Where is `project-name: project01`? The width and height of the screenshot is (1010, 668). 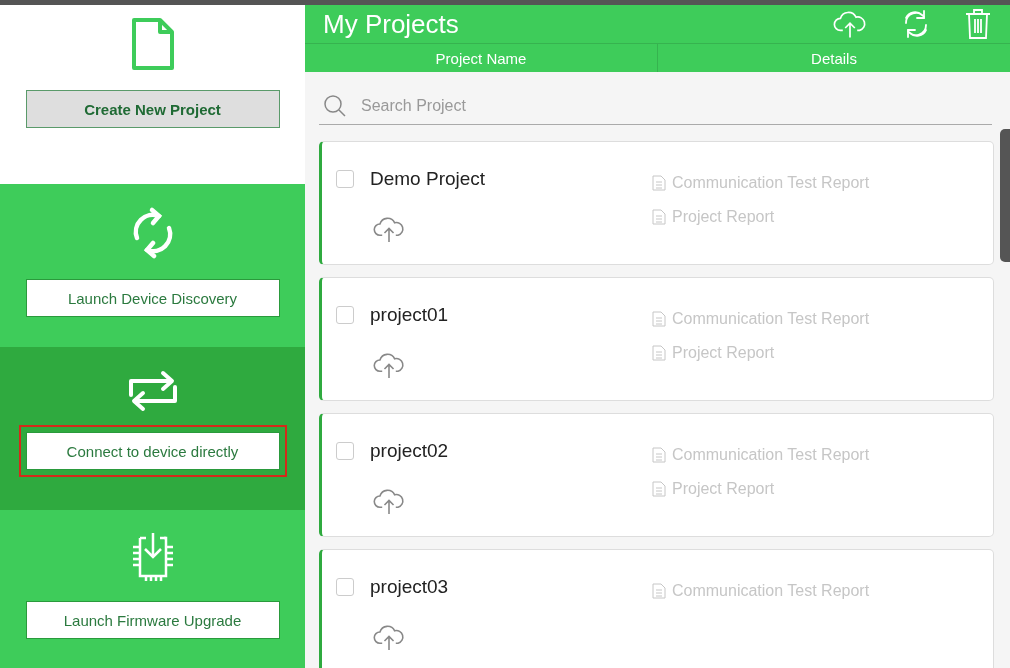 project-name: project01 is located at coordinates (409, 315).